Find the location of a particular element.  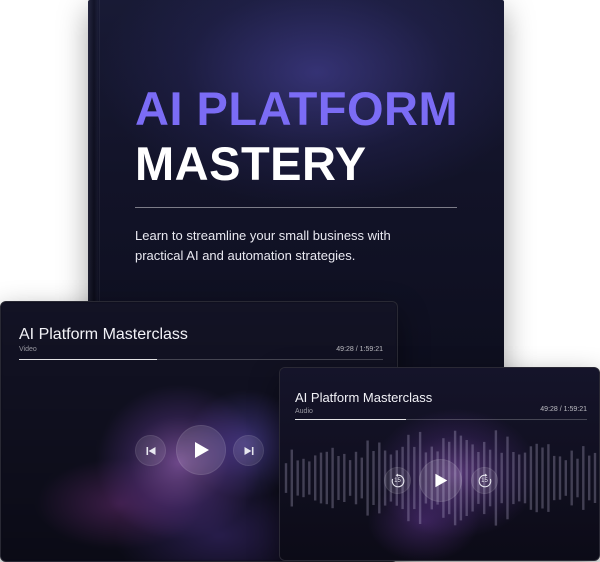

play-button is located at coordinates (201, 450).